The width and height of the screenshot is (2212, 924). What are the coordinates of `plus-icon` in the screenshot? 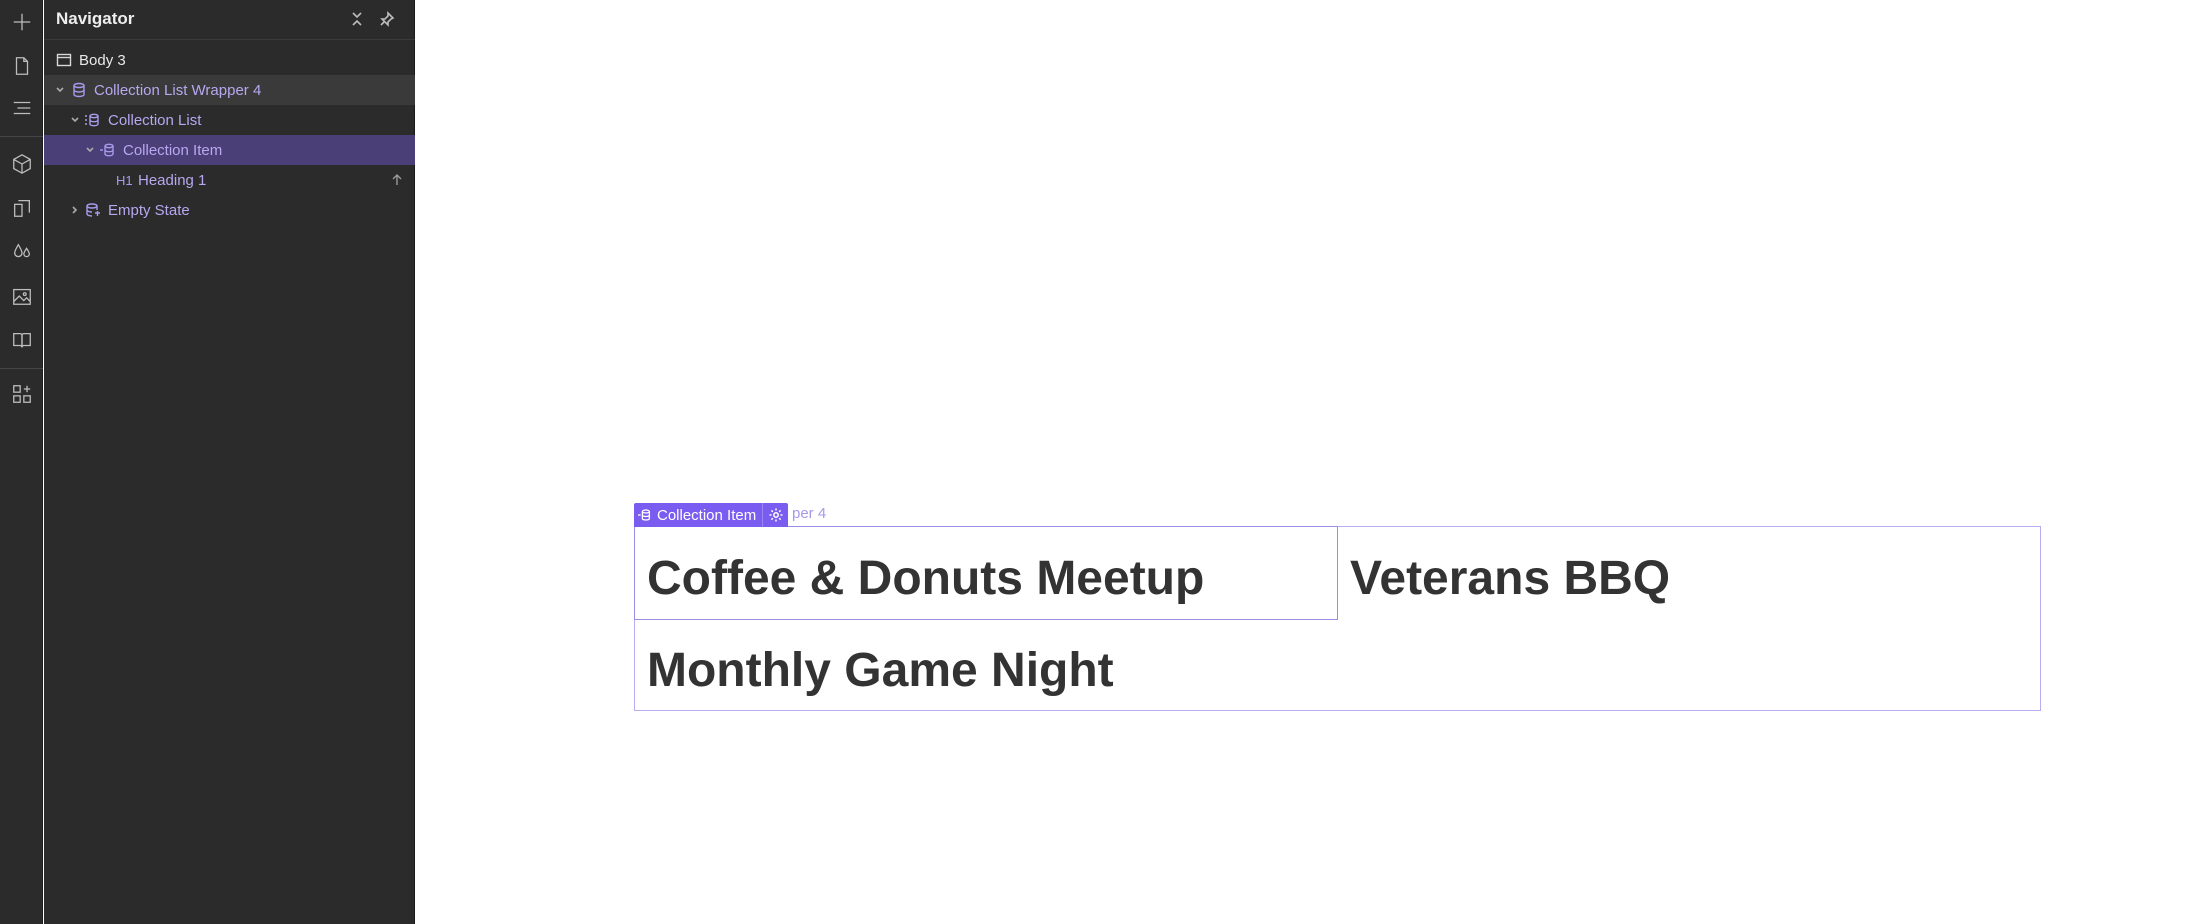 It's located at (21, 21).